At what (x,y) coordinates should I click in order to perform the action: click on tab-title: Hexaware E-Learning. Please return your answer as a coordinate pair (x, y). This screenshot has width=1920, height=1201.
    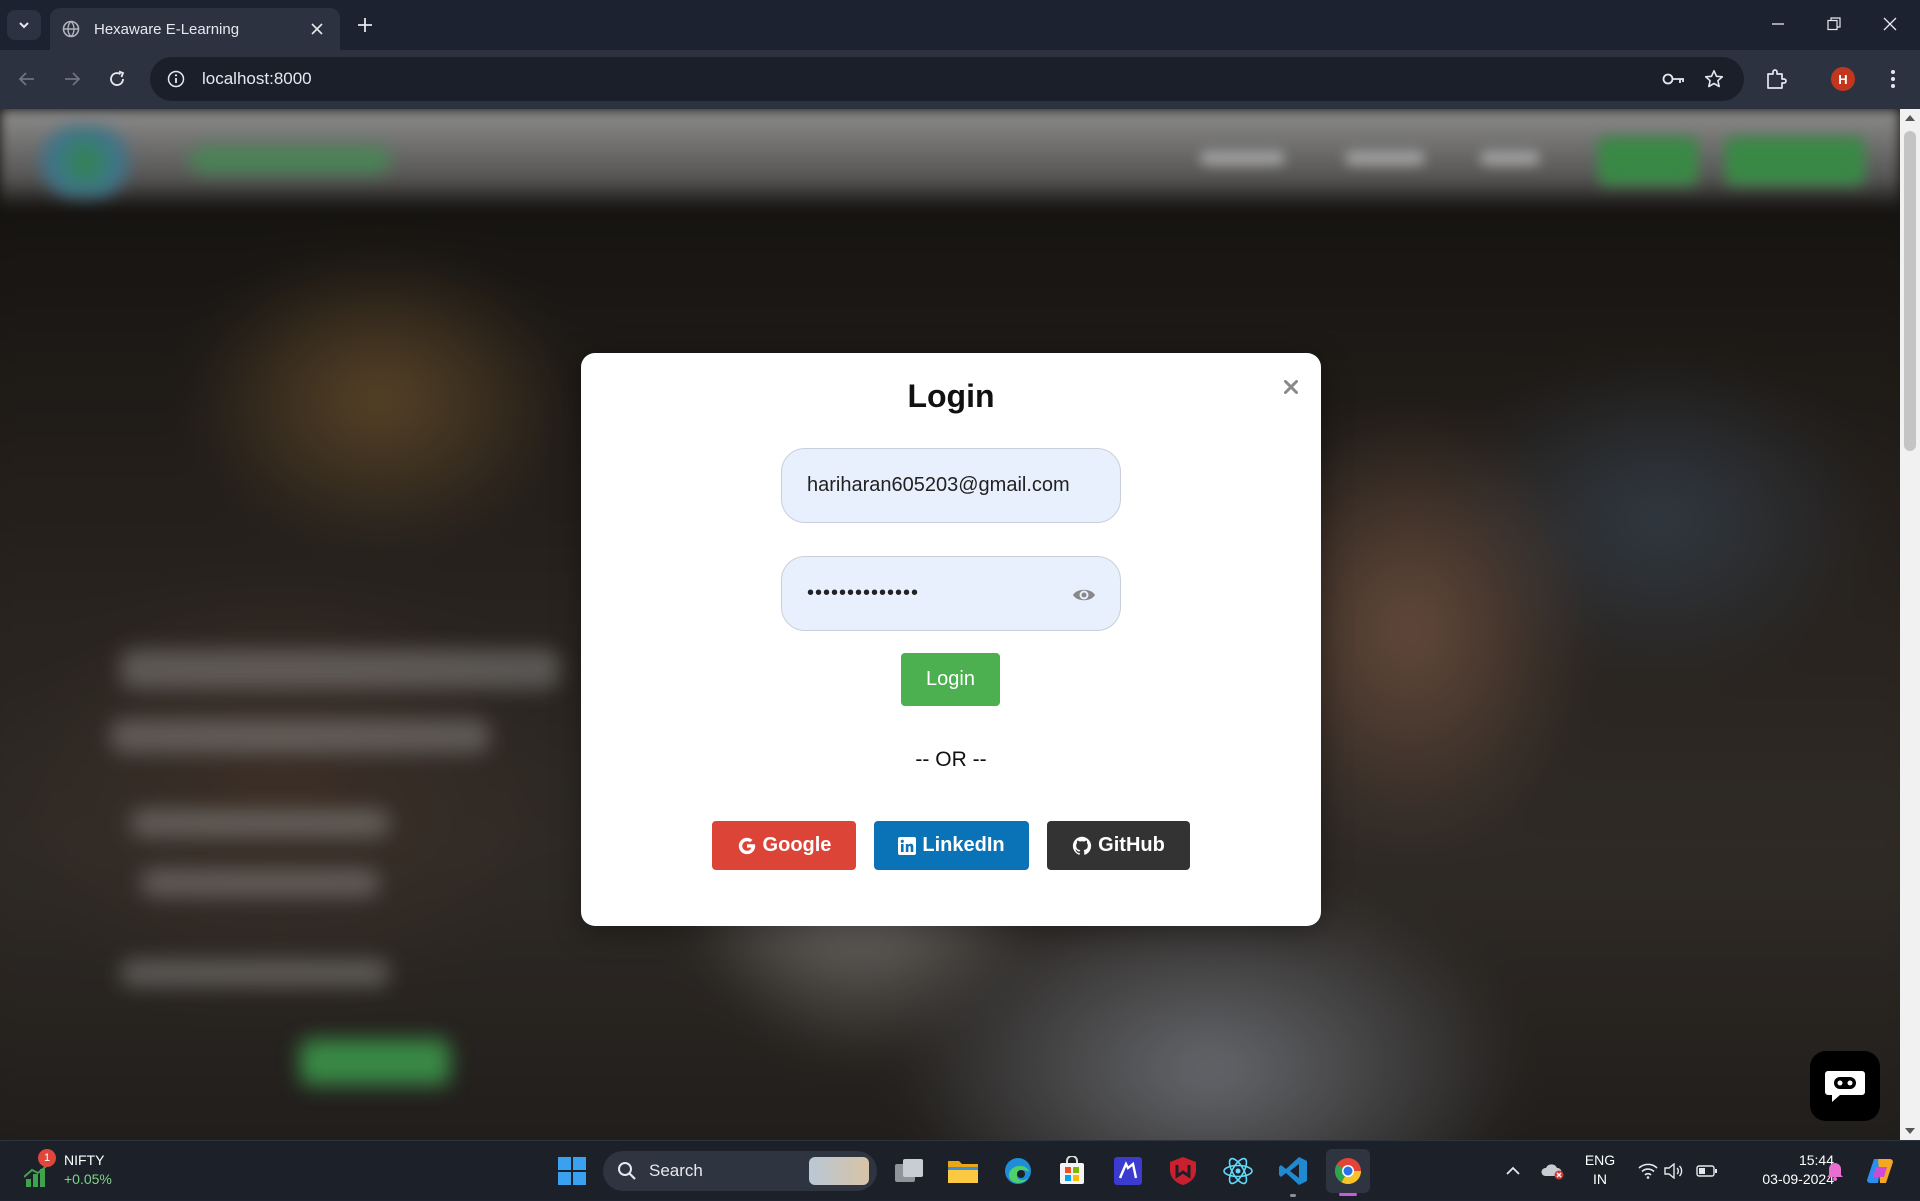
    Looking at the image, I should click on (167, 29).